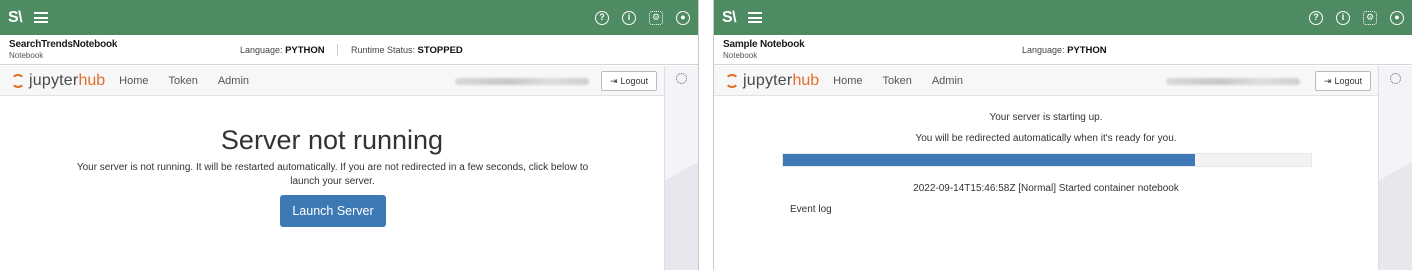  Describe the element at coordinates (1046, 117) in the screenshot. I see `starting-message: Your server is starting up.` at that location.